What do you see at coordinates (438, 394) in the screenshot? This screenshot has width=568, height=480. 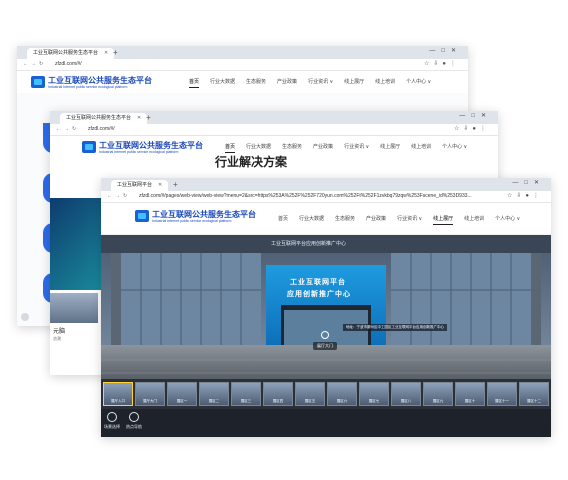 I see `scene-thumbnail: 展区九` at bounding box center [438, 394].